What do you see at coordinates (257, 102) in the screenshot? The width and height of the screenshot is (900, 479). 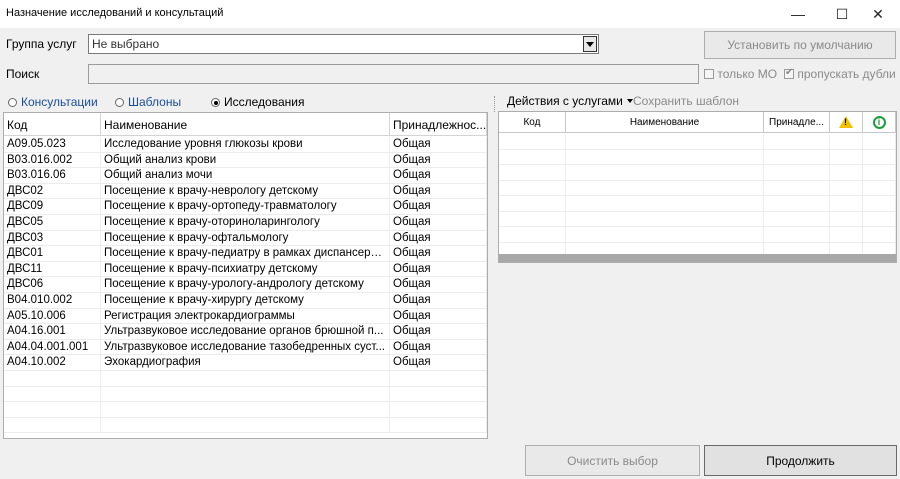 I see `radio-research: Исследования` at bounding box center [257, 102].